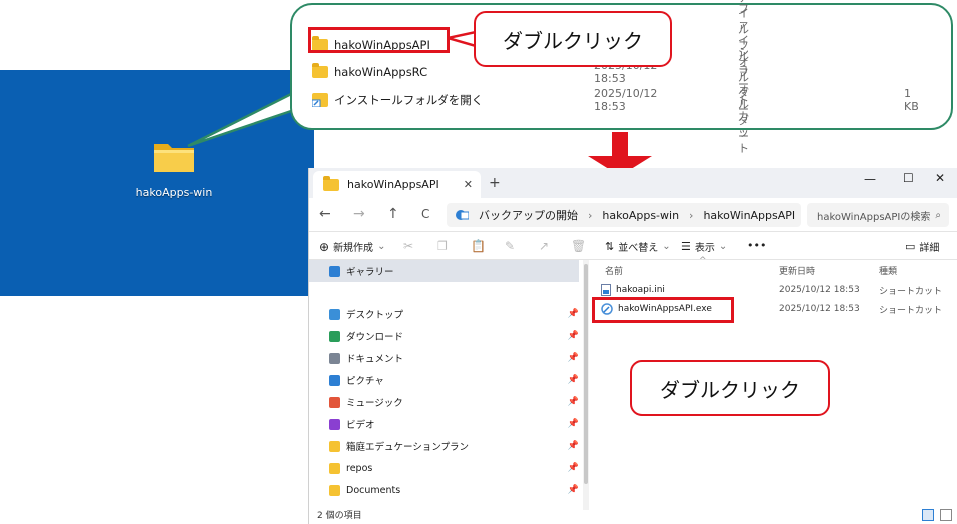  What do you see at coordinates (606, 290) in the screenshot?
I see `ini-file-icon` at bounding box center [606, 290].